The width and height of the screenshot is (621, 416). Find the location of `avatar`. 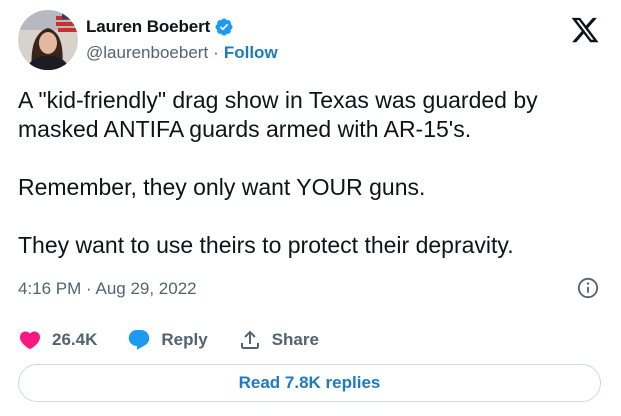

avatar is located at coordinates (48, 40).